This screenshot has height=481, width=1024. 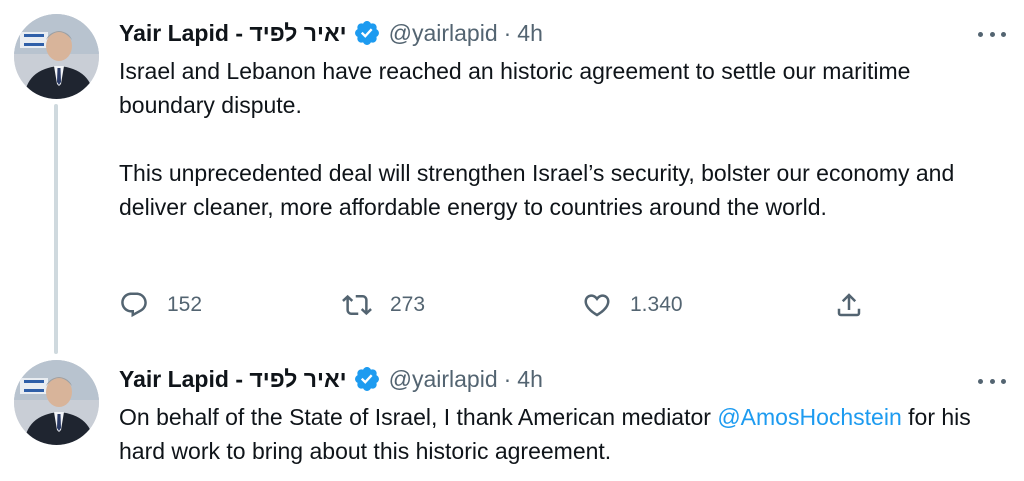 I want to click on retweet-count: 273, so click(x=408, y=304).